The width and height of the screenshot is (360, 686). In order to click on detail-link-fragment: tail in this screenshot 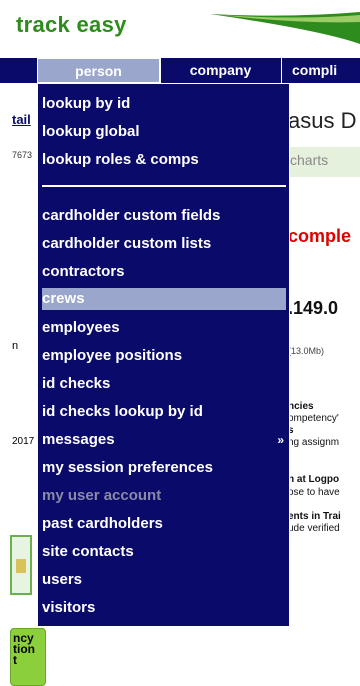, I will do `click(24, 119)`.